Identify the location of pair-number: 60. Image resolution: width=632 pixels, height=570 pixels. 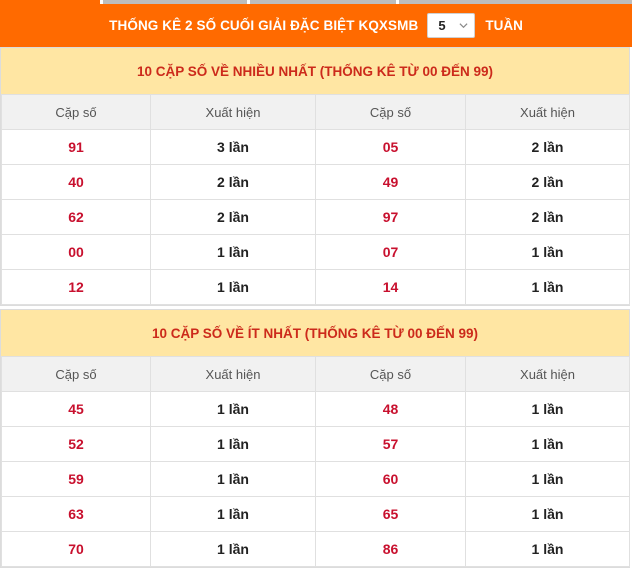
(390, 479).